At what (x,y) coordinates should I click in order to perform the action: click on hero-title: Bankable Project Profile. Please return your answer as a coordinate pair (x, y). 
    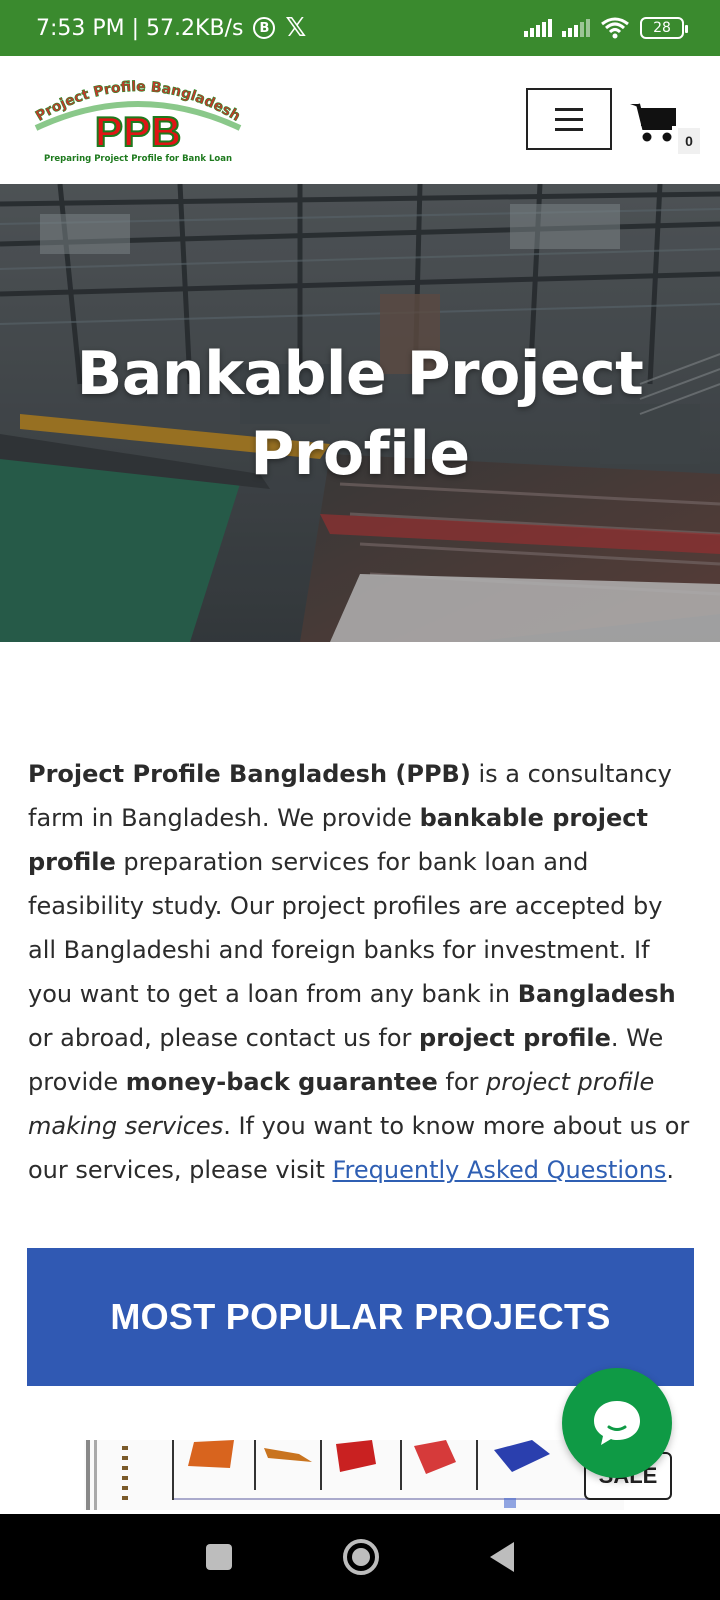
    Looking at the image, I should click on (360, 414).